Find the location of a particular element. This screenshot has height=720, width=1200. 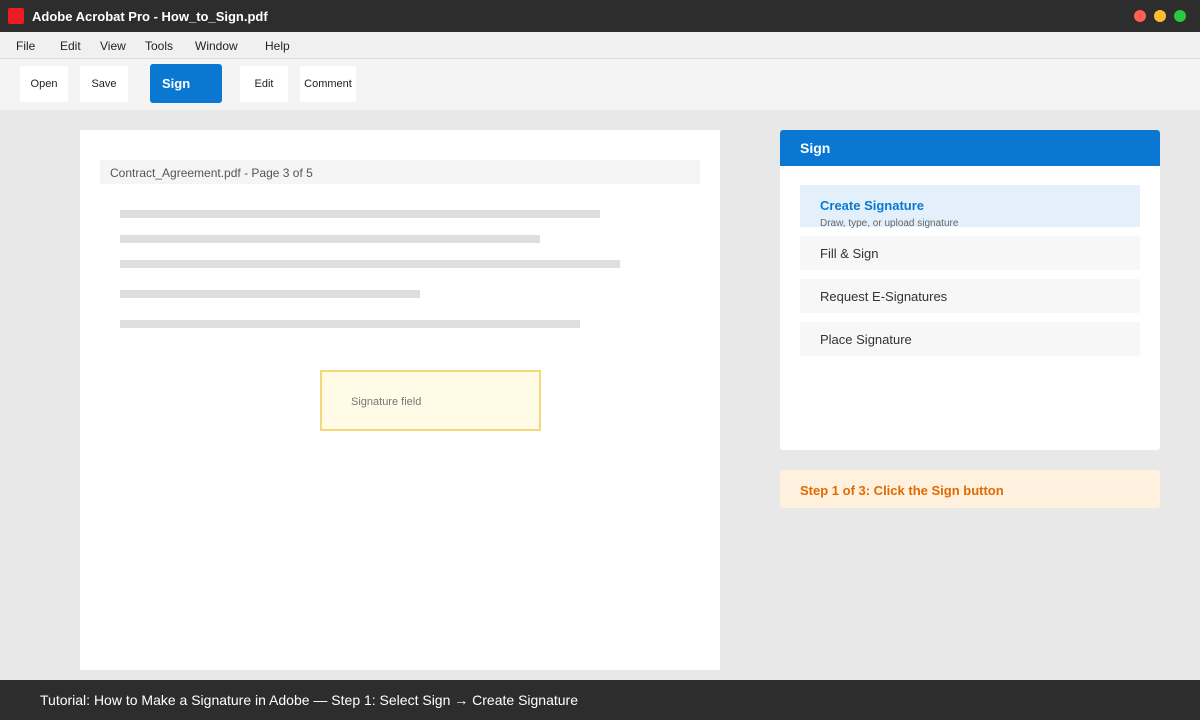

minimize-window-button is located at coordinates (1160, 16).